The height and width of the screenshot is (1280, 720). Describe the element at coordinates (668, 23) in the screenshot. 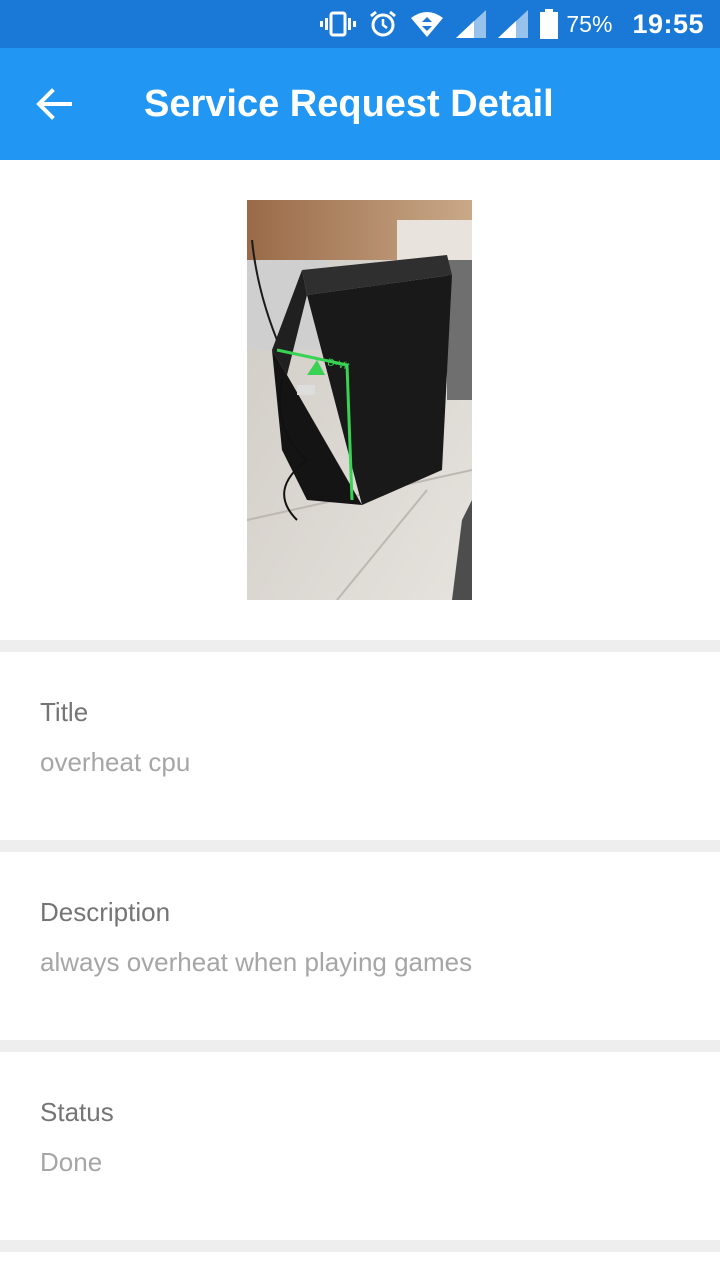

I see `clock: 19:55` at that location.